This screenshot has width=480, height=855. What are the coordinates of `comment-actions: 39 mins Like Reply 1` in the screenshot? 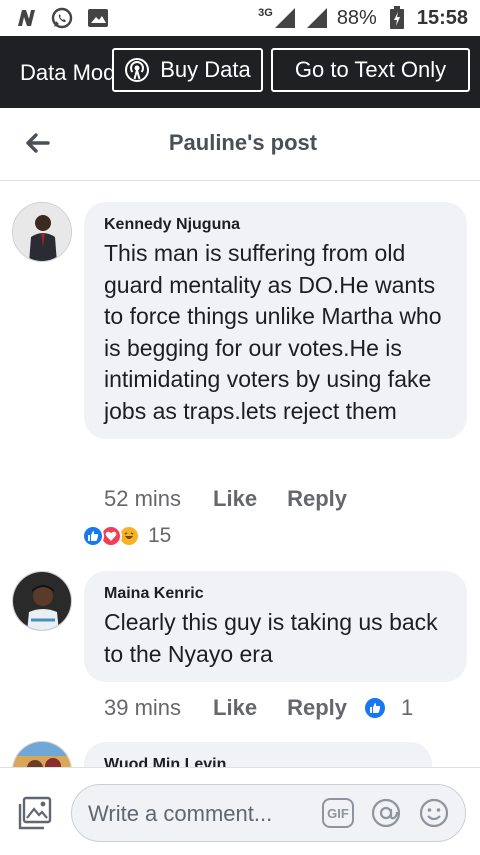 It's located at (258, 708).